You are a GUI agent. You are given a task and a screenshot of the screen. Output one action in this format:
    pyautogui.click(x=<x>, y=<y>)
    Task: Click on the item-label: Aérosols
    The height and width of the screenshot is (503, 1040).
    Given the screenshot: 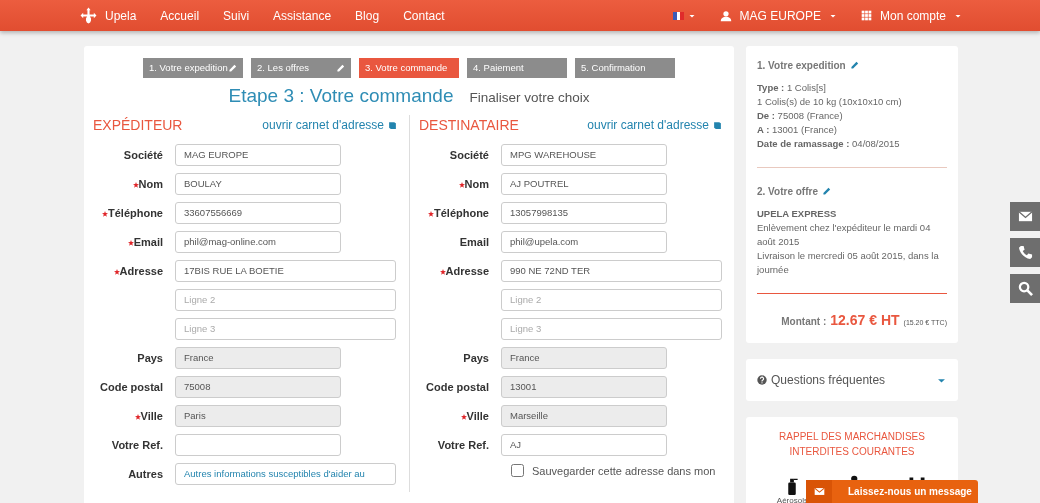 What is the action you would take?
    pyautogui.click(x=792, y=499)
    